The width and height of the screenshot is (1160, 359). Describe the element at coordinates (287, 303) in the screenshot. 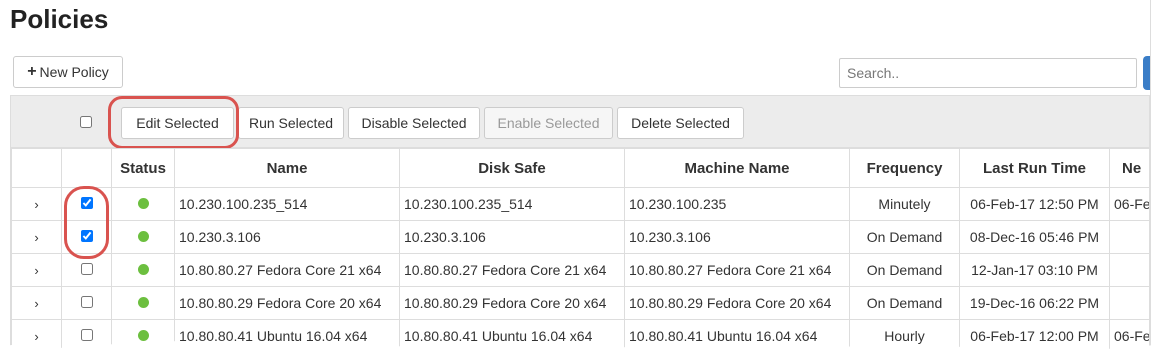

I see `policy-name: 10.80.80.29 Fedora Core 20 x64` at that location.